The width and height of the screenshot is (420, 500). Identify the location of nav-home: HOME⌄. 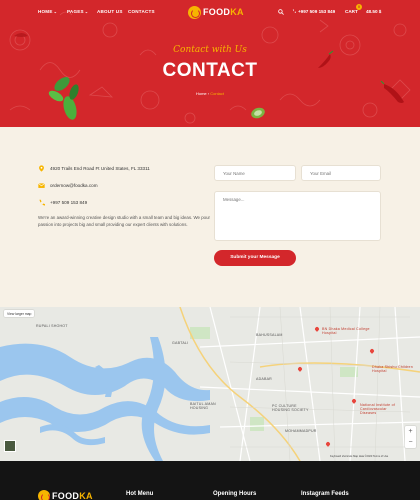
(47, 11).